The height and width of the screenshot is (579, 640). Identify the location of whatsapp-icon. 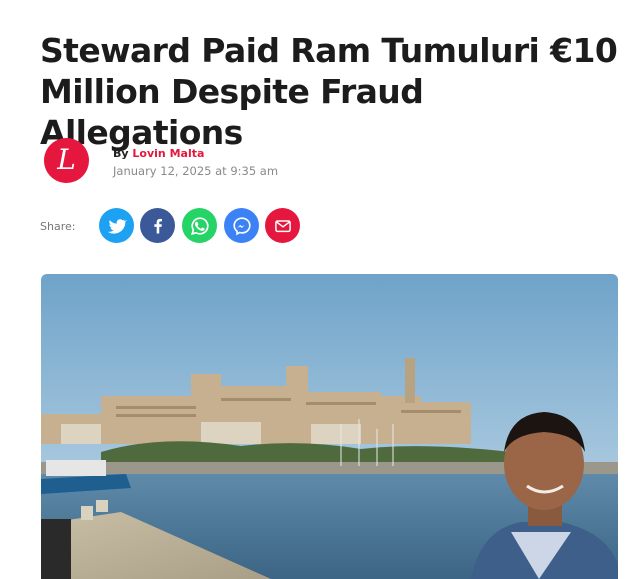
(199, 225).